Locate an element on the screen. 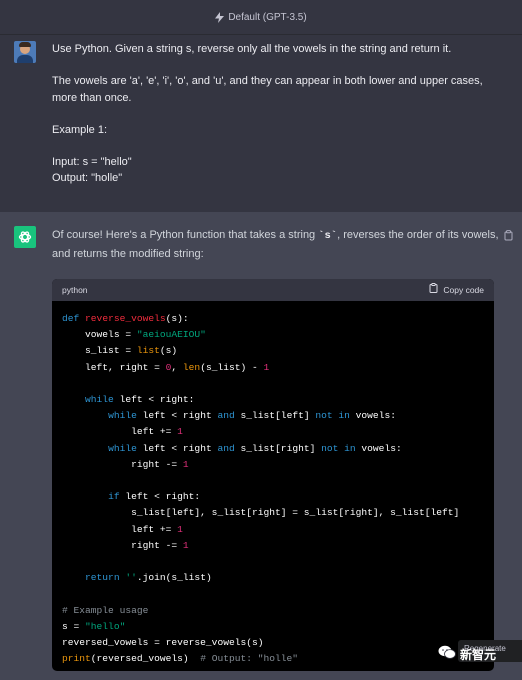  copy-message-icon is located at coordinates (509, 237).